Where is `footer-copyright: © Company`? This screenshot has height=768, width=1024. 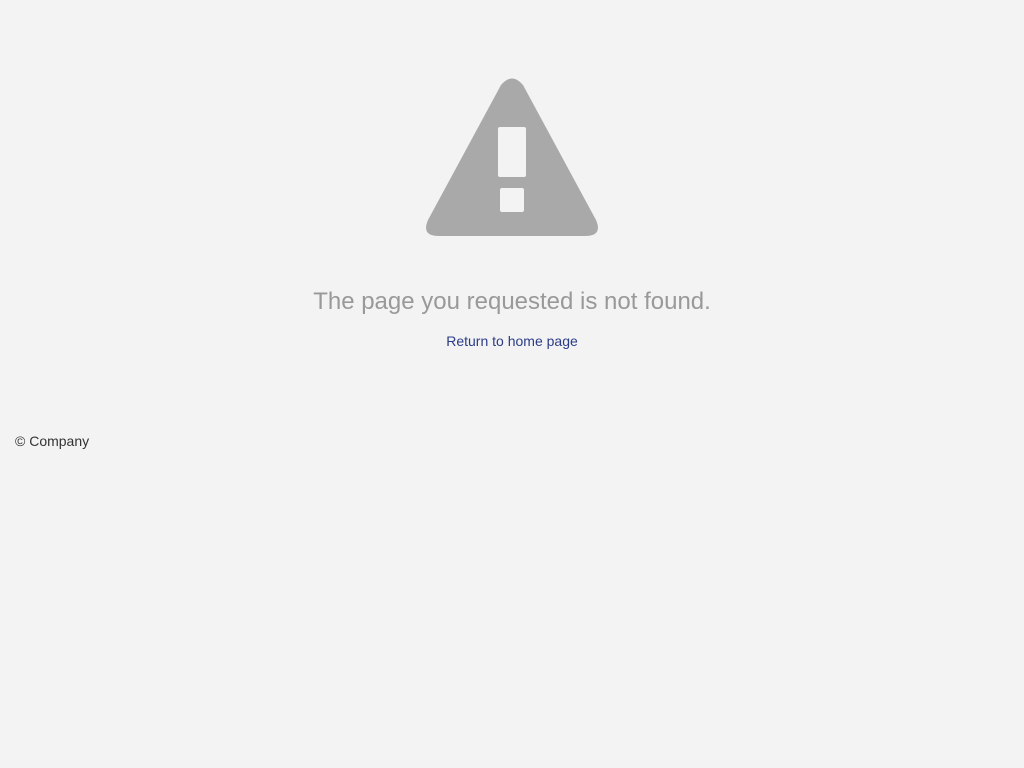
footer-copyright: © Company is located at coordinates (52, 441).